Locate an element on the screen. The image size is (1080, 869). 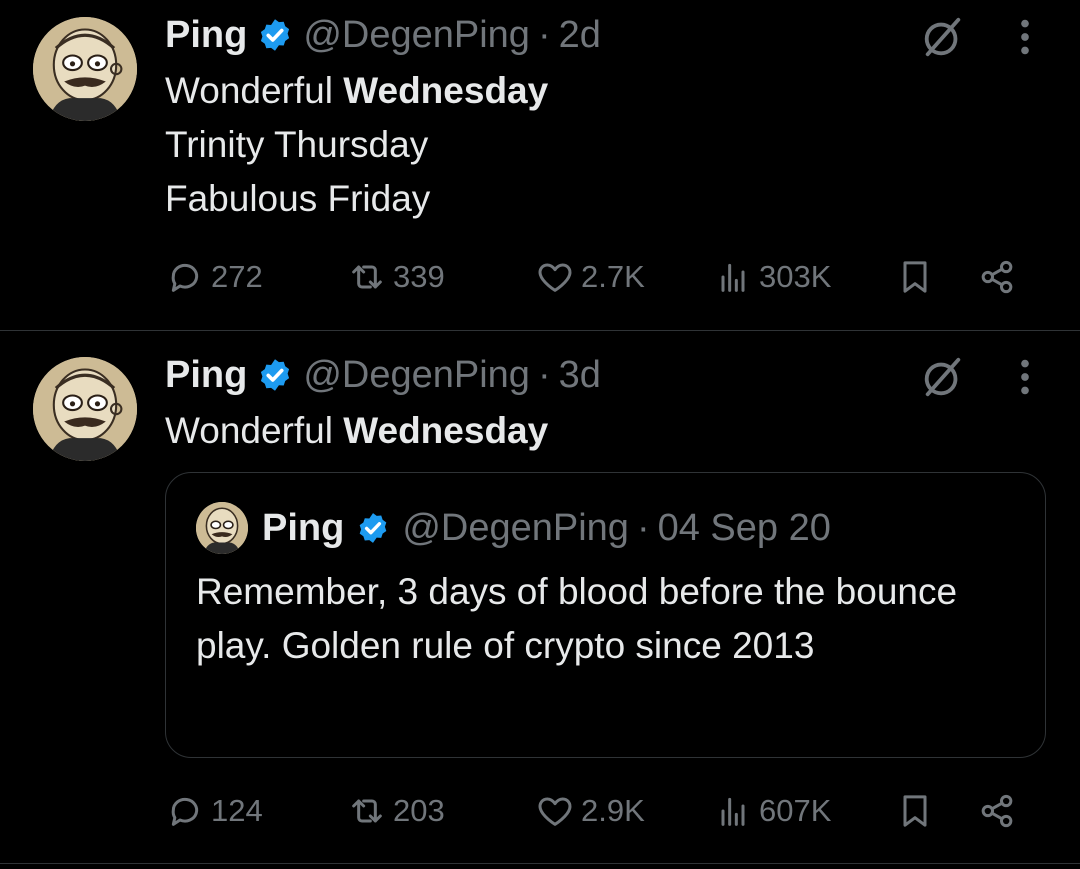
repost-button: 339 is located at coordinates (396, 277).